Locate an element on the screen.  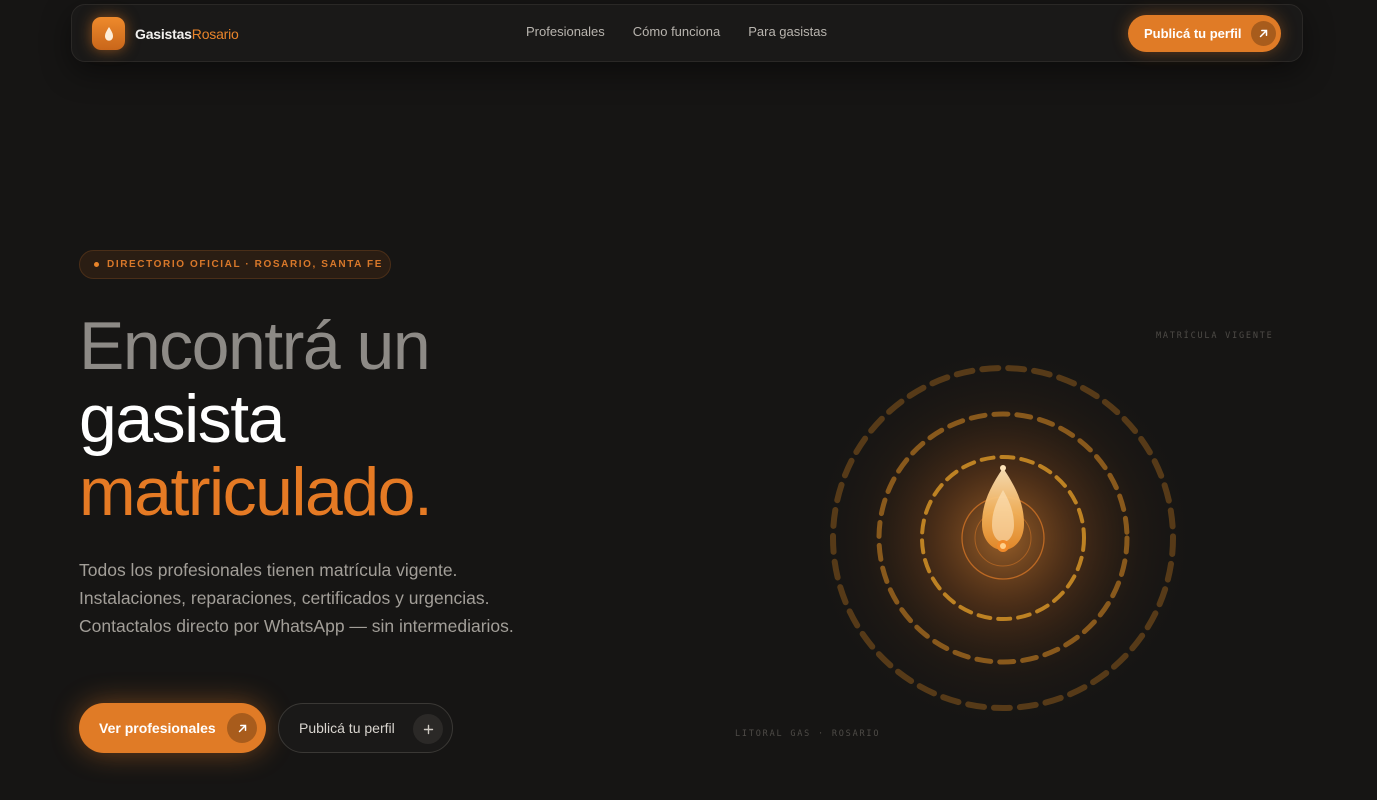
publish-profile-nav-label: Publicá tu perfil is located at coordinates (1193, 33).